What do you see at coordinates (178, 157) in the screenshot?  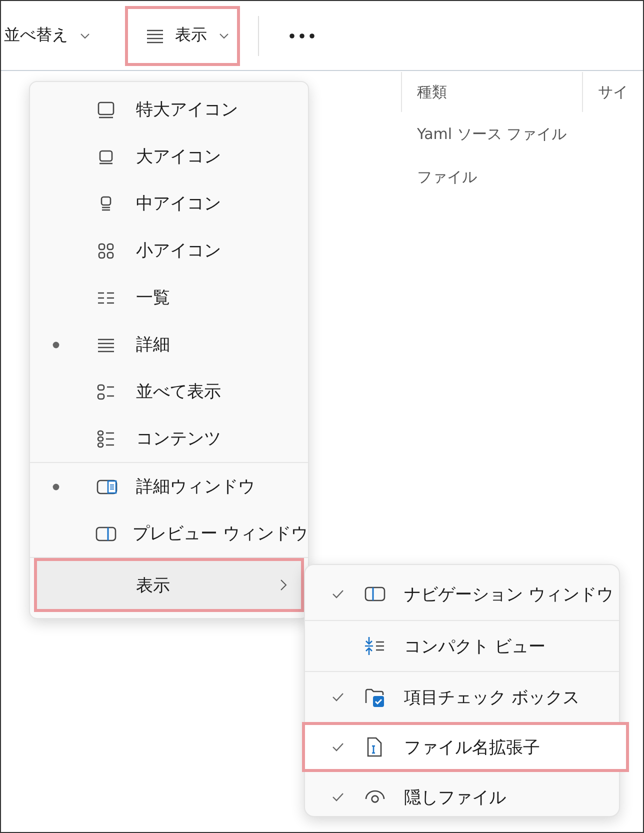 I see `menu-item-label: 大アイコン` at bounding box center [178, 157].